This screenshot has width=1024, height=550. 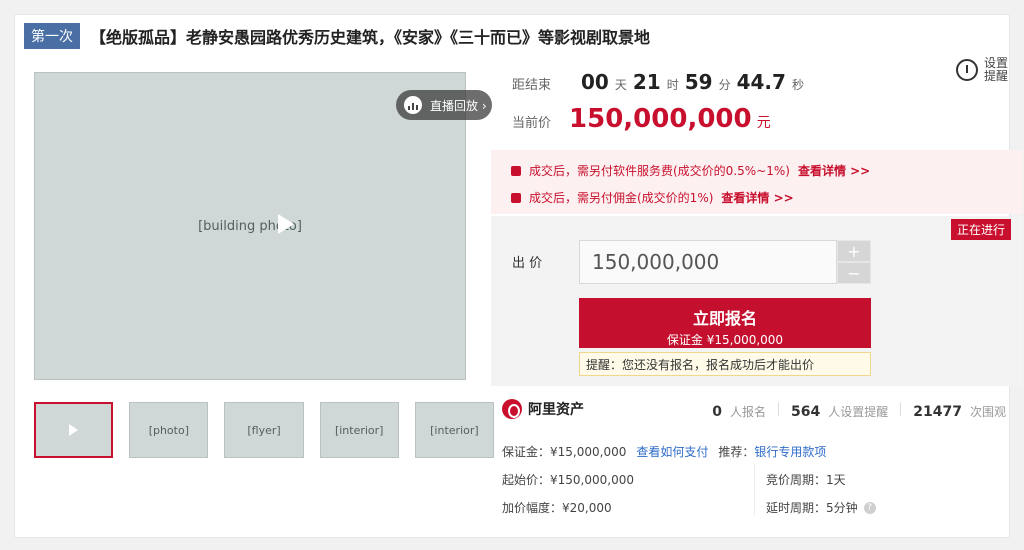 What do you see at coordinates (370, 37) in the screenshot?
I see `page-title: 【绝版孤品】老静安愚园路优秀历史建筑，《安家》《三十而已》等影视剧取景地` at bounding box center [370, 37].